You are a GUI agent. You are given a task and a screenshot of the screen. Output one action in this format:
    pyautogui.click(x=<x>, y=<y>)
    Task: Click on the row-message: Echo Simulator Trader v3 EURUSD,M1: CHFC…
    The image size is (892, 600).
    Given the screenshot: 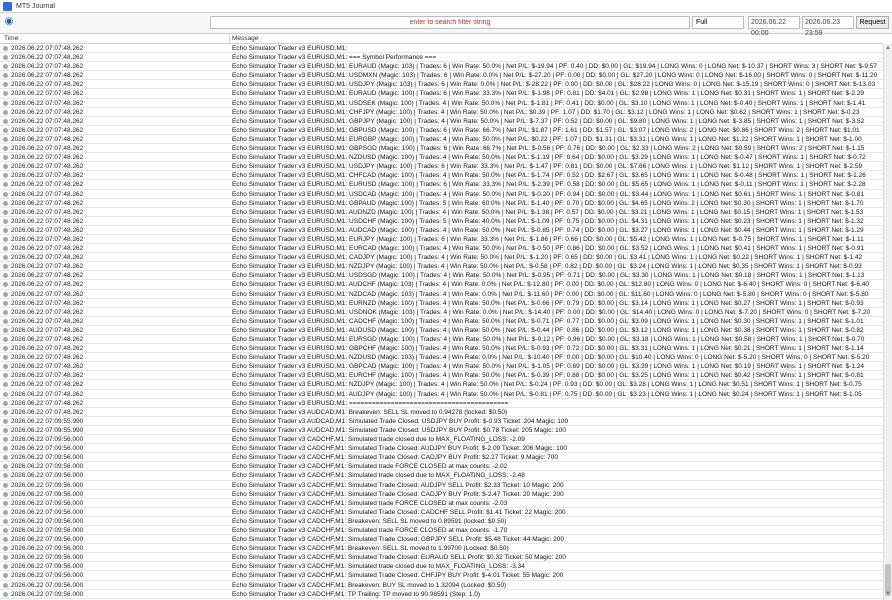 What is the action you would take?
    pyautogui.click(x=549, y=176)
    